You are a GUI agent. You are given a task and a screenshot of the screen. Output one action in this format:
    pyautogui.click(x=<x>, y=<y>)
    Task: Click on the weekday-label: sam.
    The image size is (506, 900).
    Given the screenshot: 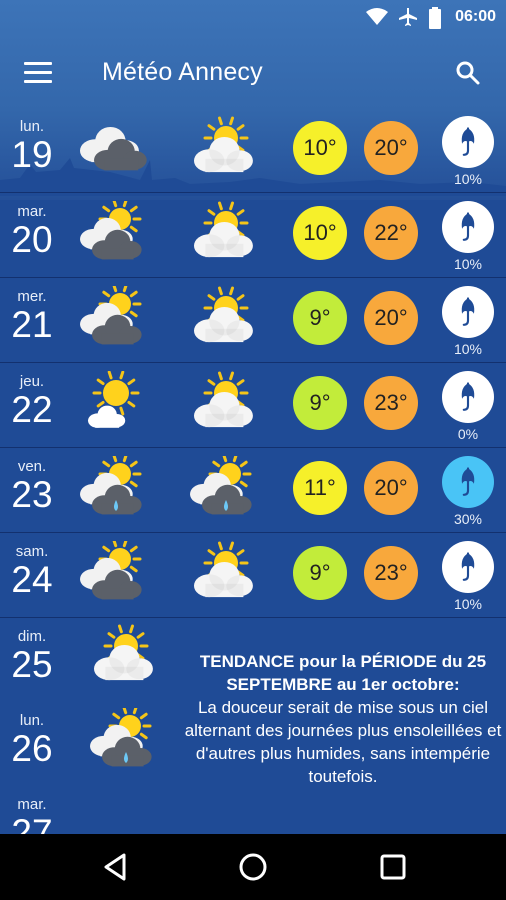 What is the action you would take?
    pyautogui.click(x=32, y=551)
    